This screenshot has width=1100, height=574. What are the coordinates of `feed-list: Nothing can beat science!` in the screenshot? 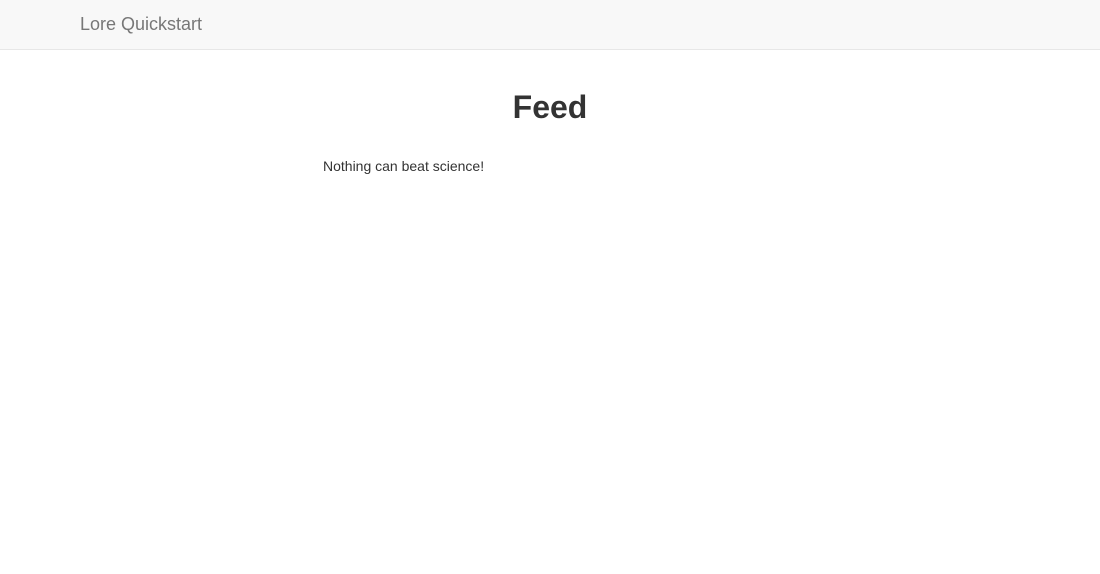 It's located at (550, 166).